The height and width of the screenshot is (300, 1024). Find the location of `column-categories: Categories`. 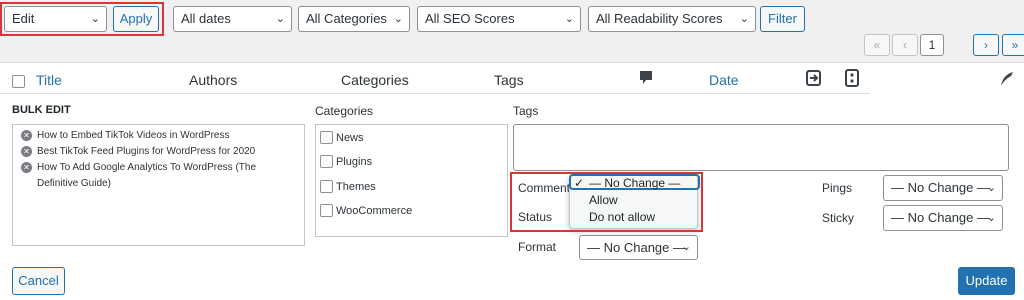

column-categories: Categories is located at coordinates (375, 80).